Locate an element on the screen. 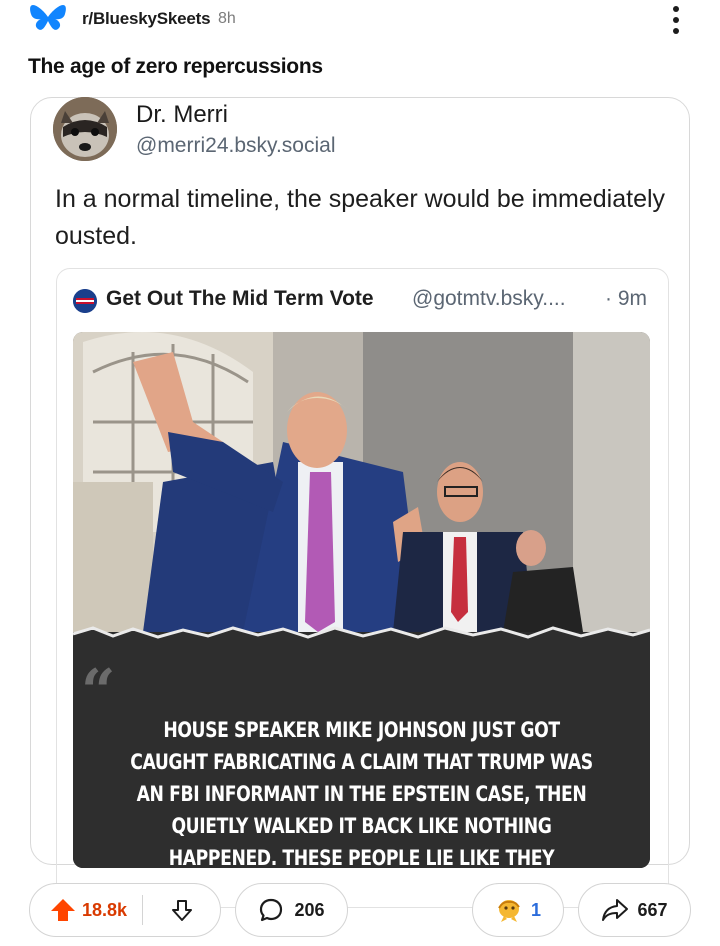 This screenshot has width=720, height=946. vote-badge-icon is located at coordinates (85, 301).